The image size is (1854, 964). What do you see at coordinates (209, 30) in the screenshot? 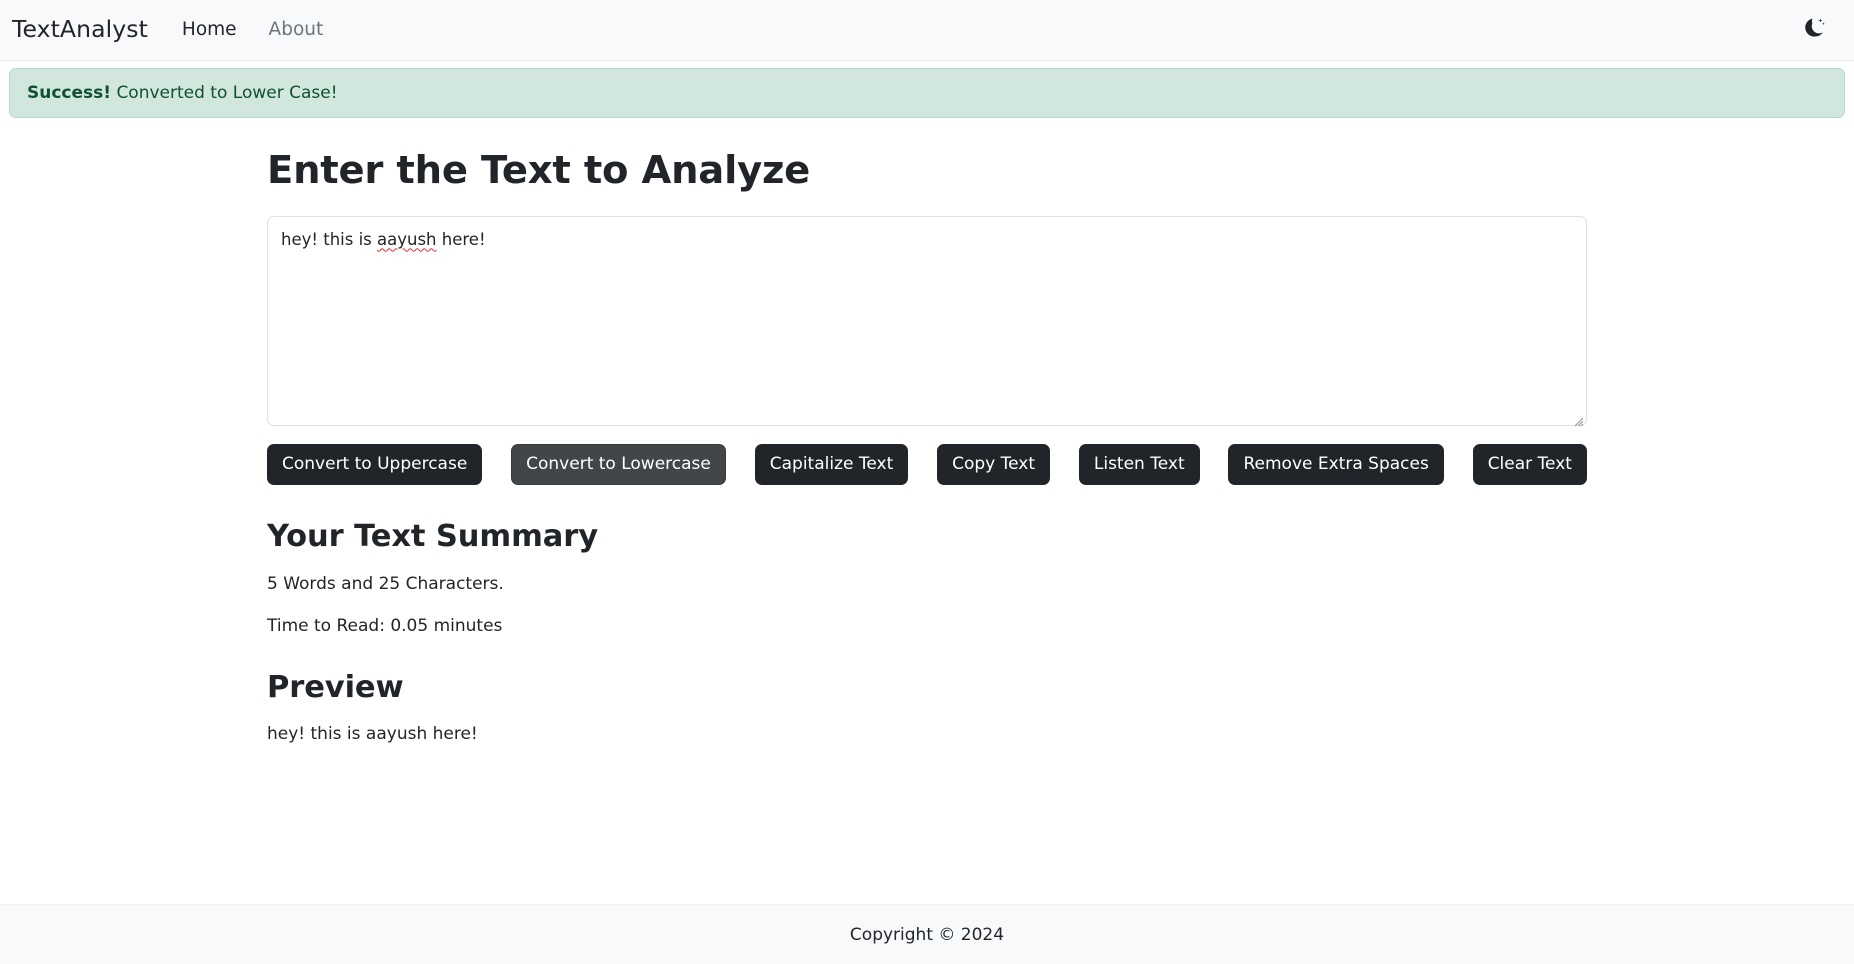
I see `nav-link-home: Home` at bounding box center [209, 30].